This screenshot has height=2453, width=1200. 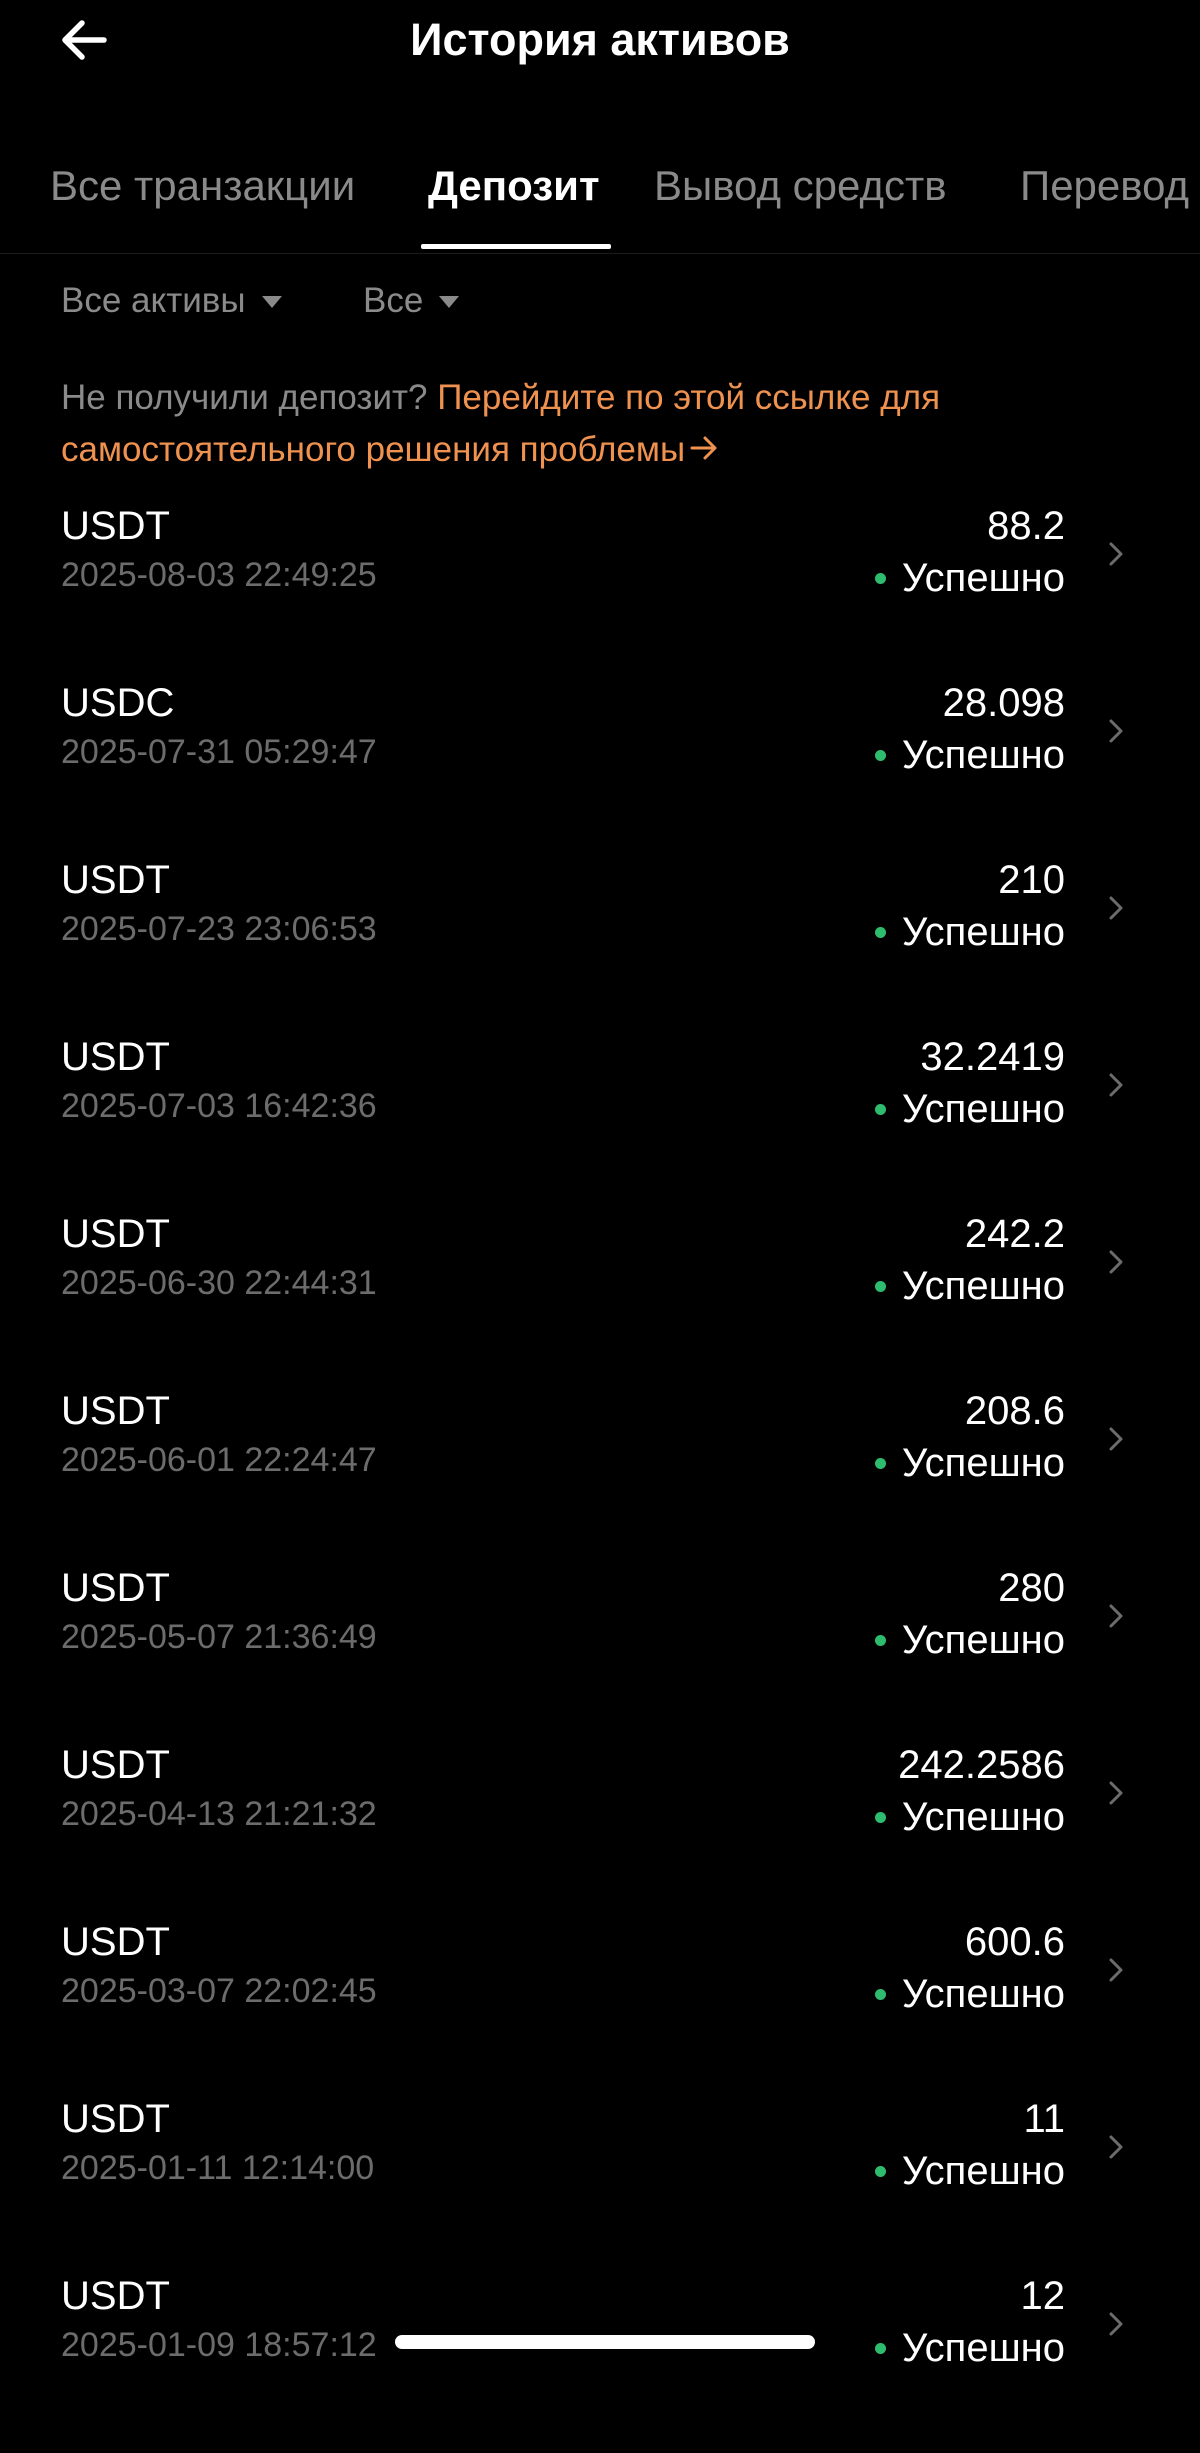 What do you see at coordinates (393, 300) in the screenshot?
I see `status-filter-label: Все` at bounding box center [393, 300].